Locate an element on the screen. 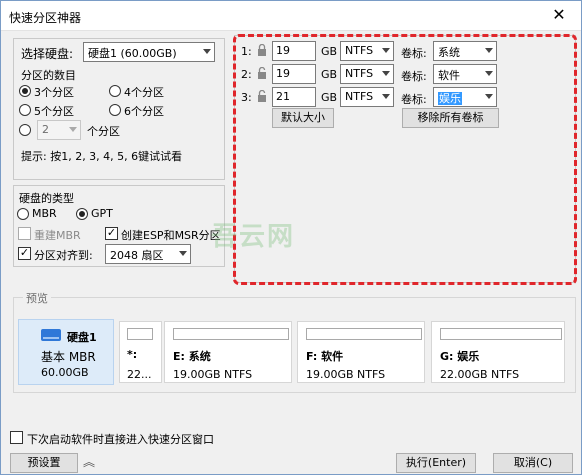 This screenshot has width=582, height=475. radio-6-partitions is located at coordinates (115, 110).